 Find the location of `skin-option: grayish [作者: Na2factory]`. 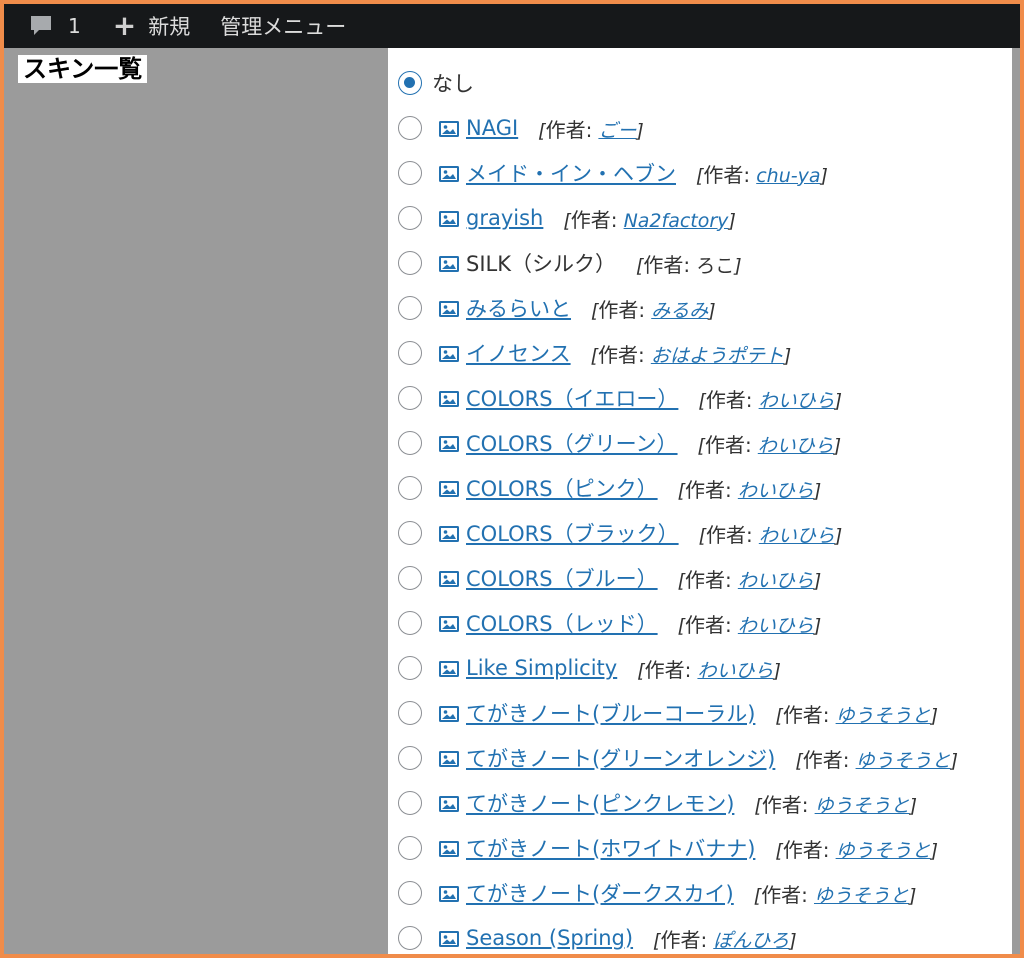

skin-option: grayish [作者: Na2factory] is located at coordinates (567, 218).